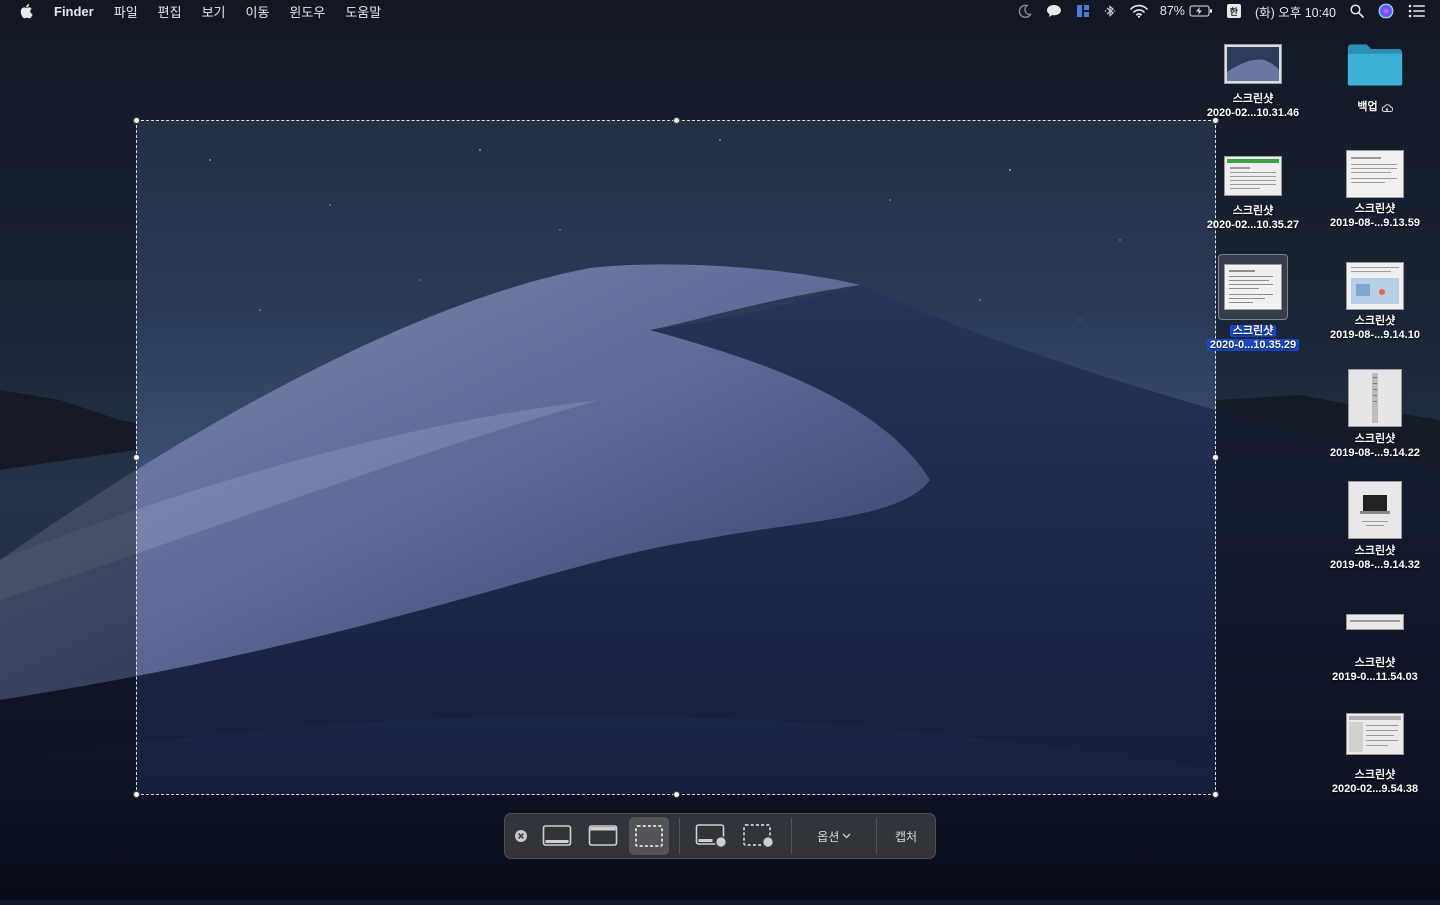  Describe the element at coordinates (74, 11) in the screenshot. I see `menu-app-finder: Finder` at that location.